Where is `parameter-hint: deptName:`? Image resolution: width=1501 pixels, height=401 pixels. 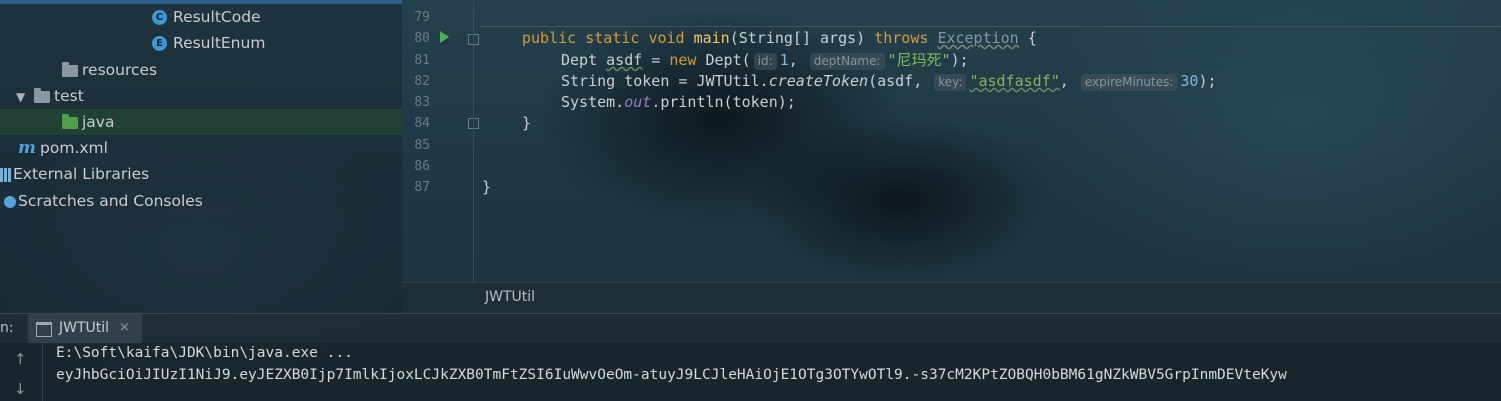
parameter-hint: deptName: is located at coordinates (847, 61).